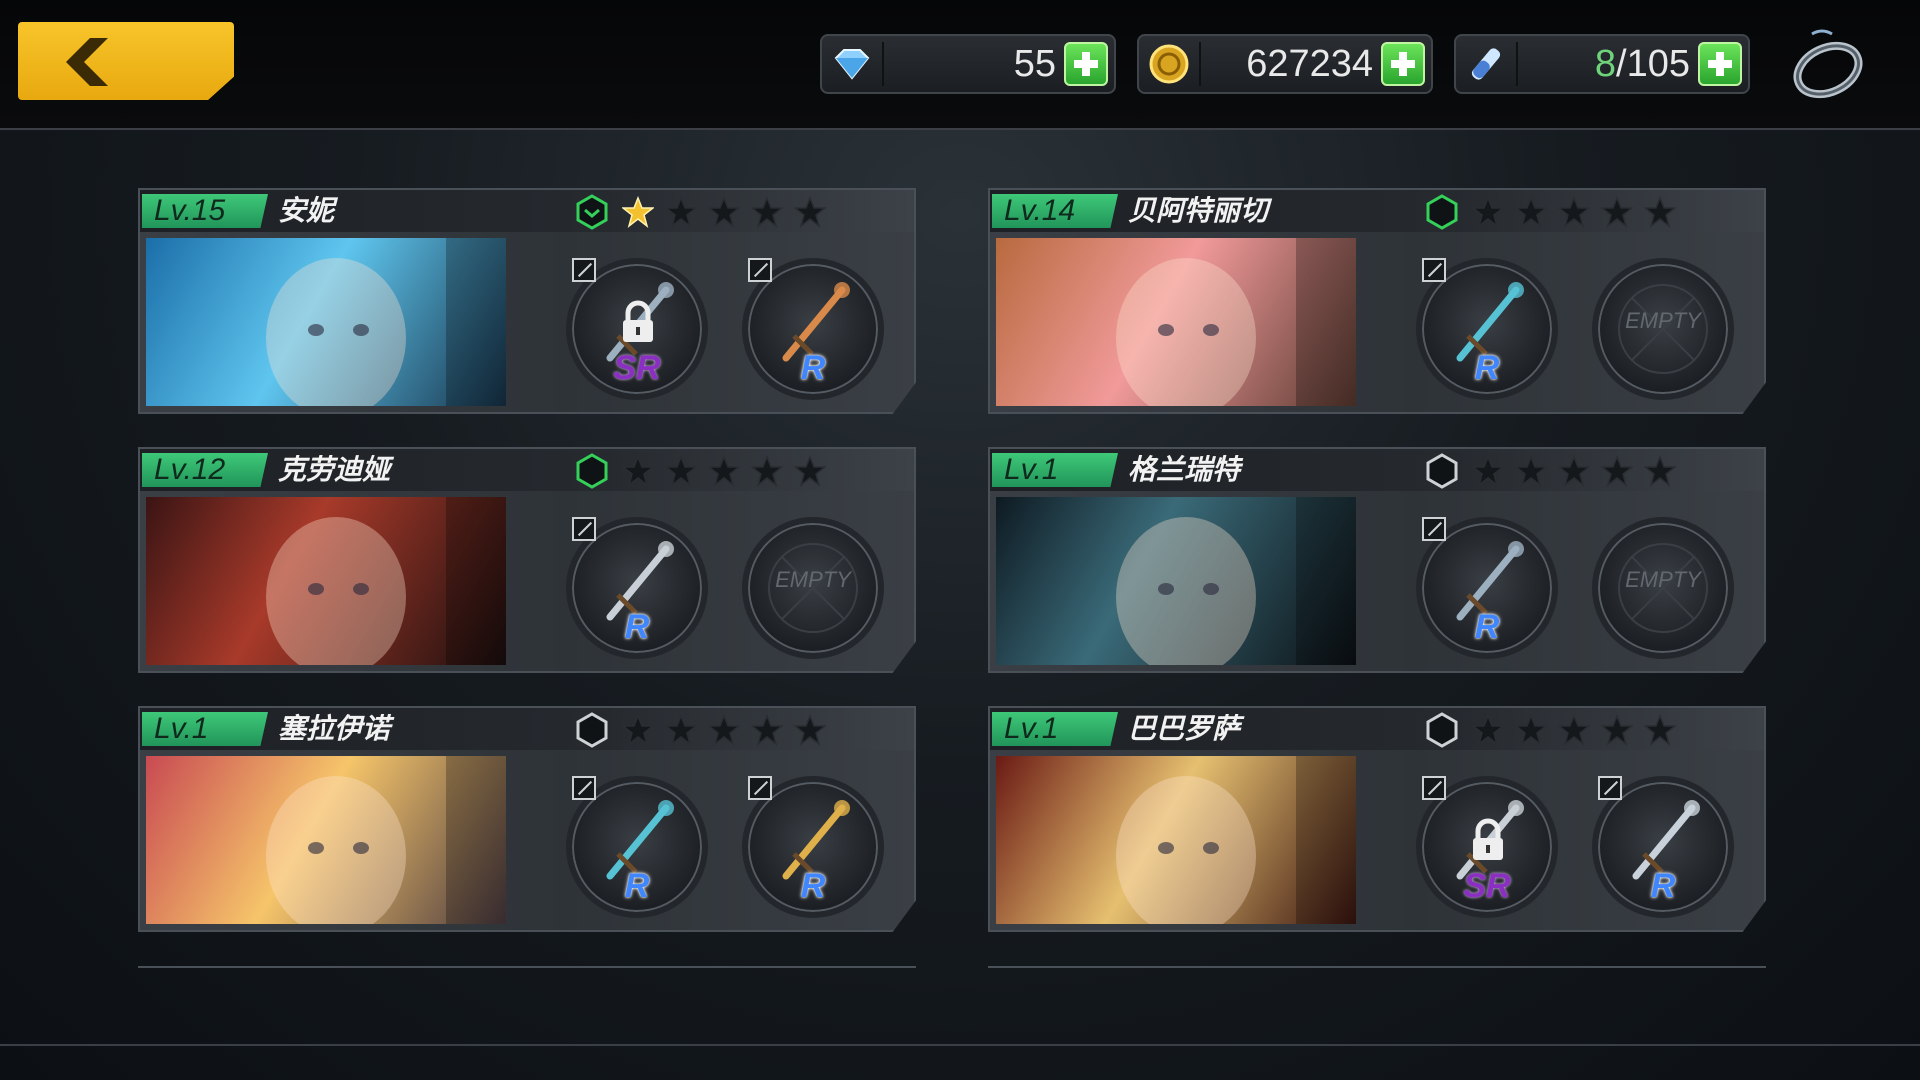 The width and height of the screenshot is (1920, 1080). I want to click on character-name: 贝阿特丽切, so click(1198, 210).